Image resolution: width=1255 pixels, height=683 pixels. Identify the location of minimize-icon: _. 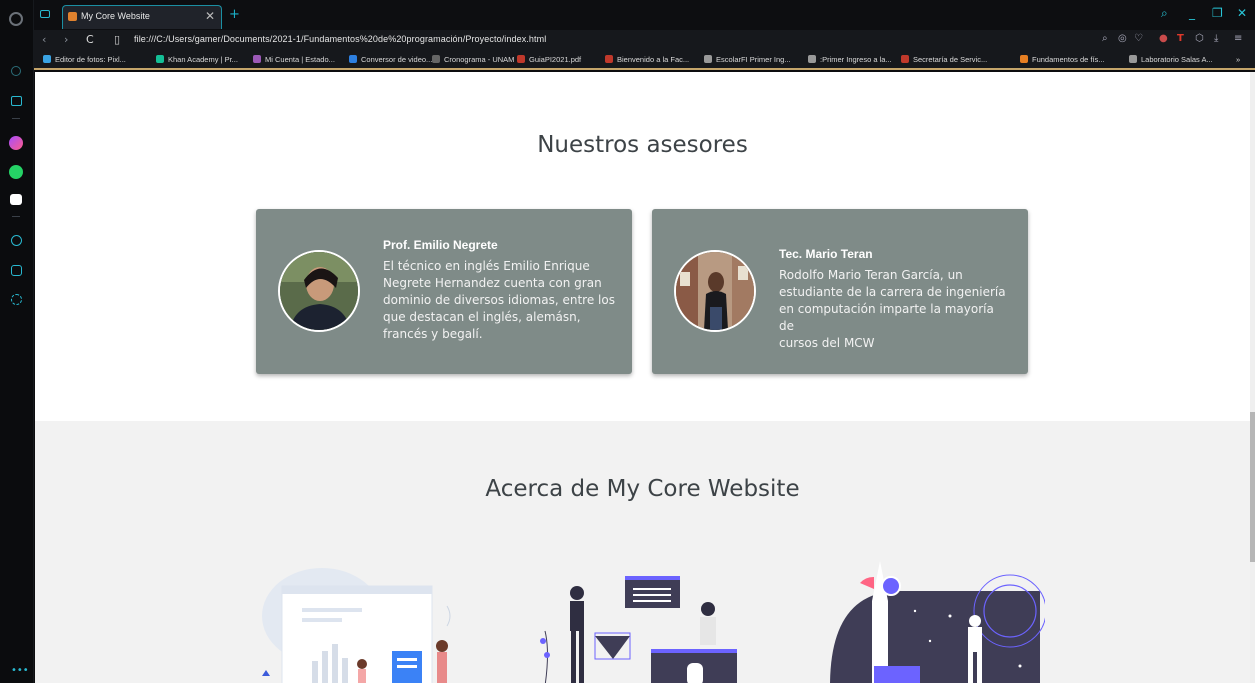
(1192, 13).